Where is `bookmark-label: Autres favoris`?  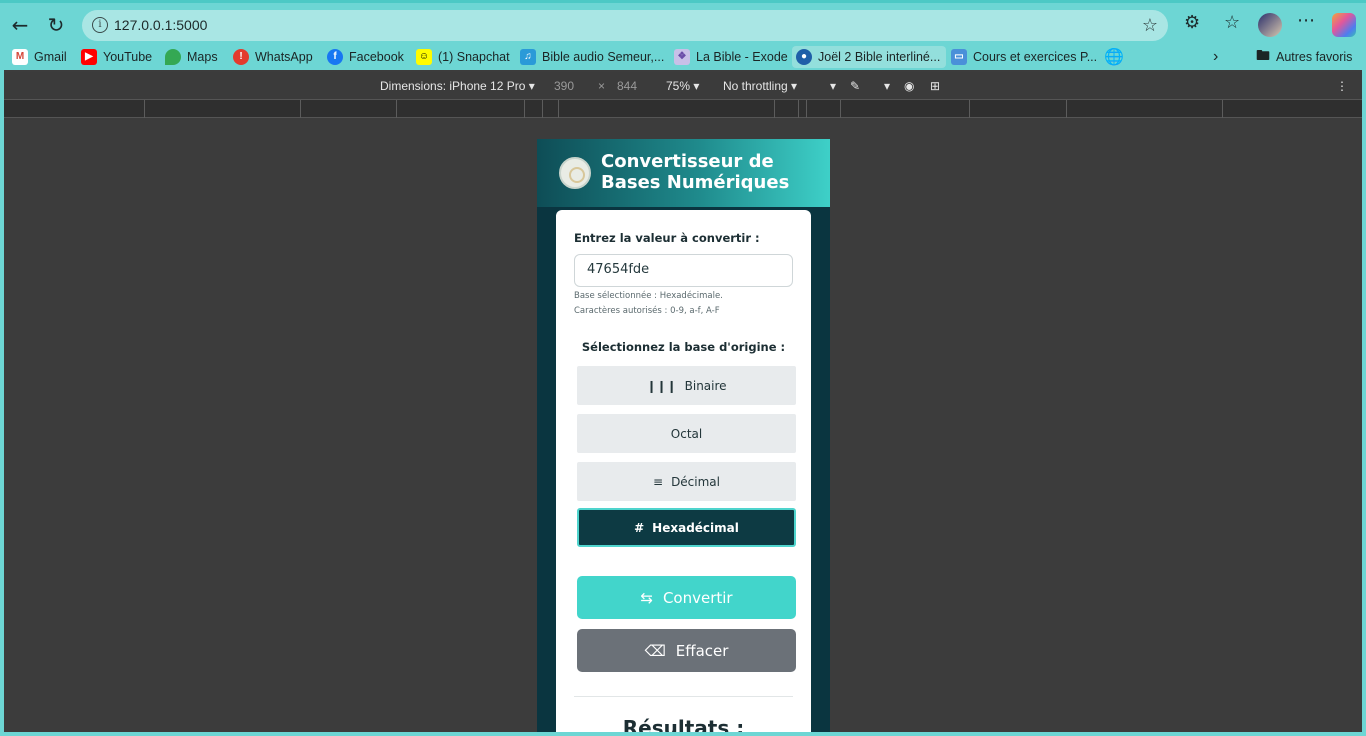 bookmark-label: Autres favoris is located at coordinates (1314, 57).